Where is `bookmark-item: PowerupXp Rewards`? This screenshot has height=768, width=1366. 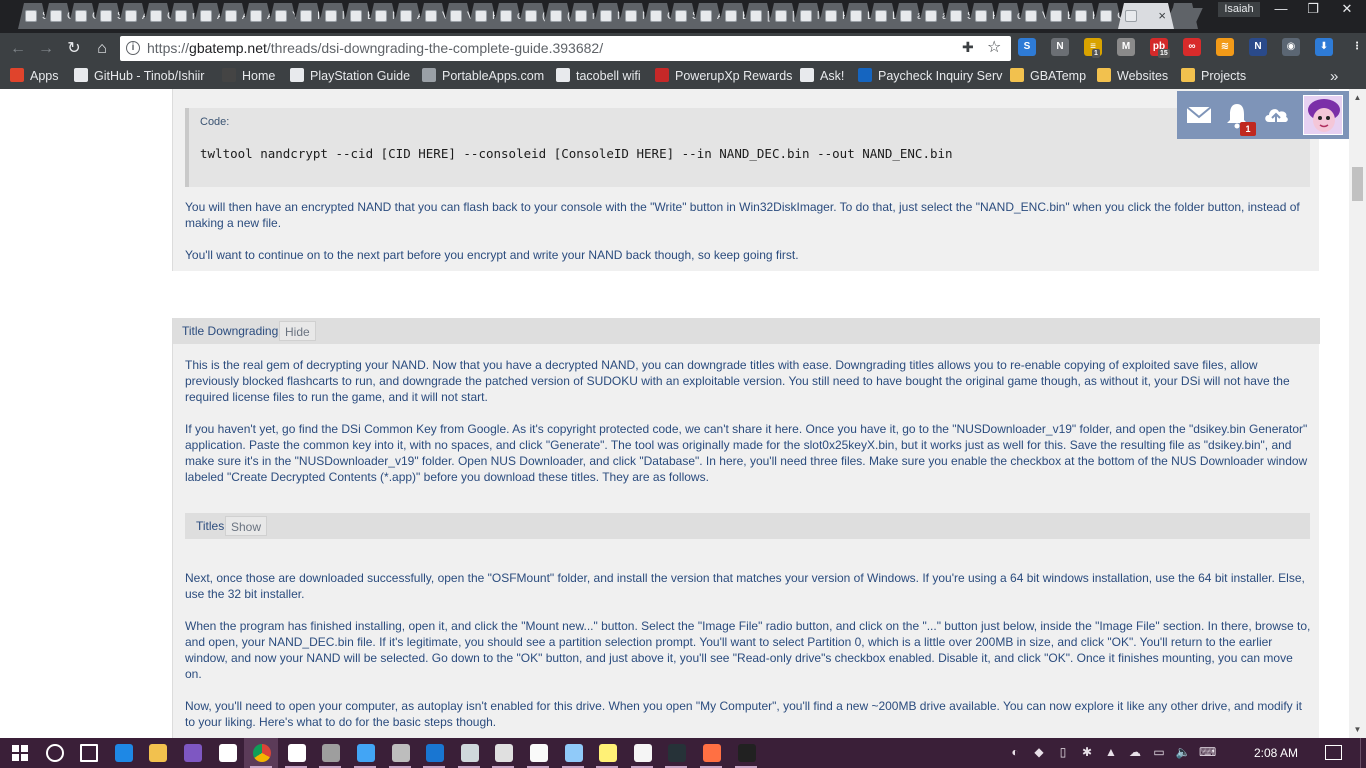
bookmark-item: PowerupXp Rewards is located at coordinates (723, 76).